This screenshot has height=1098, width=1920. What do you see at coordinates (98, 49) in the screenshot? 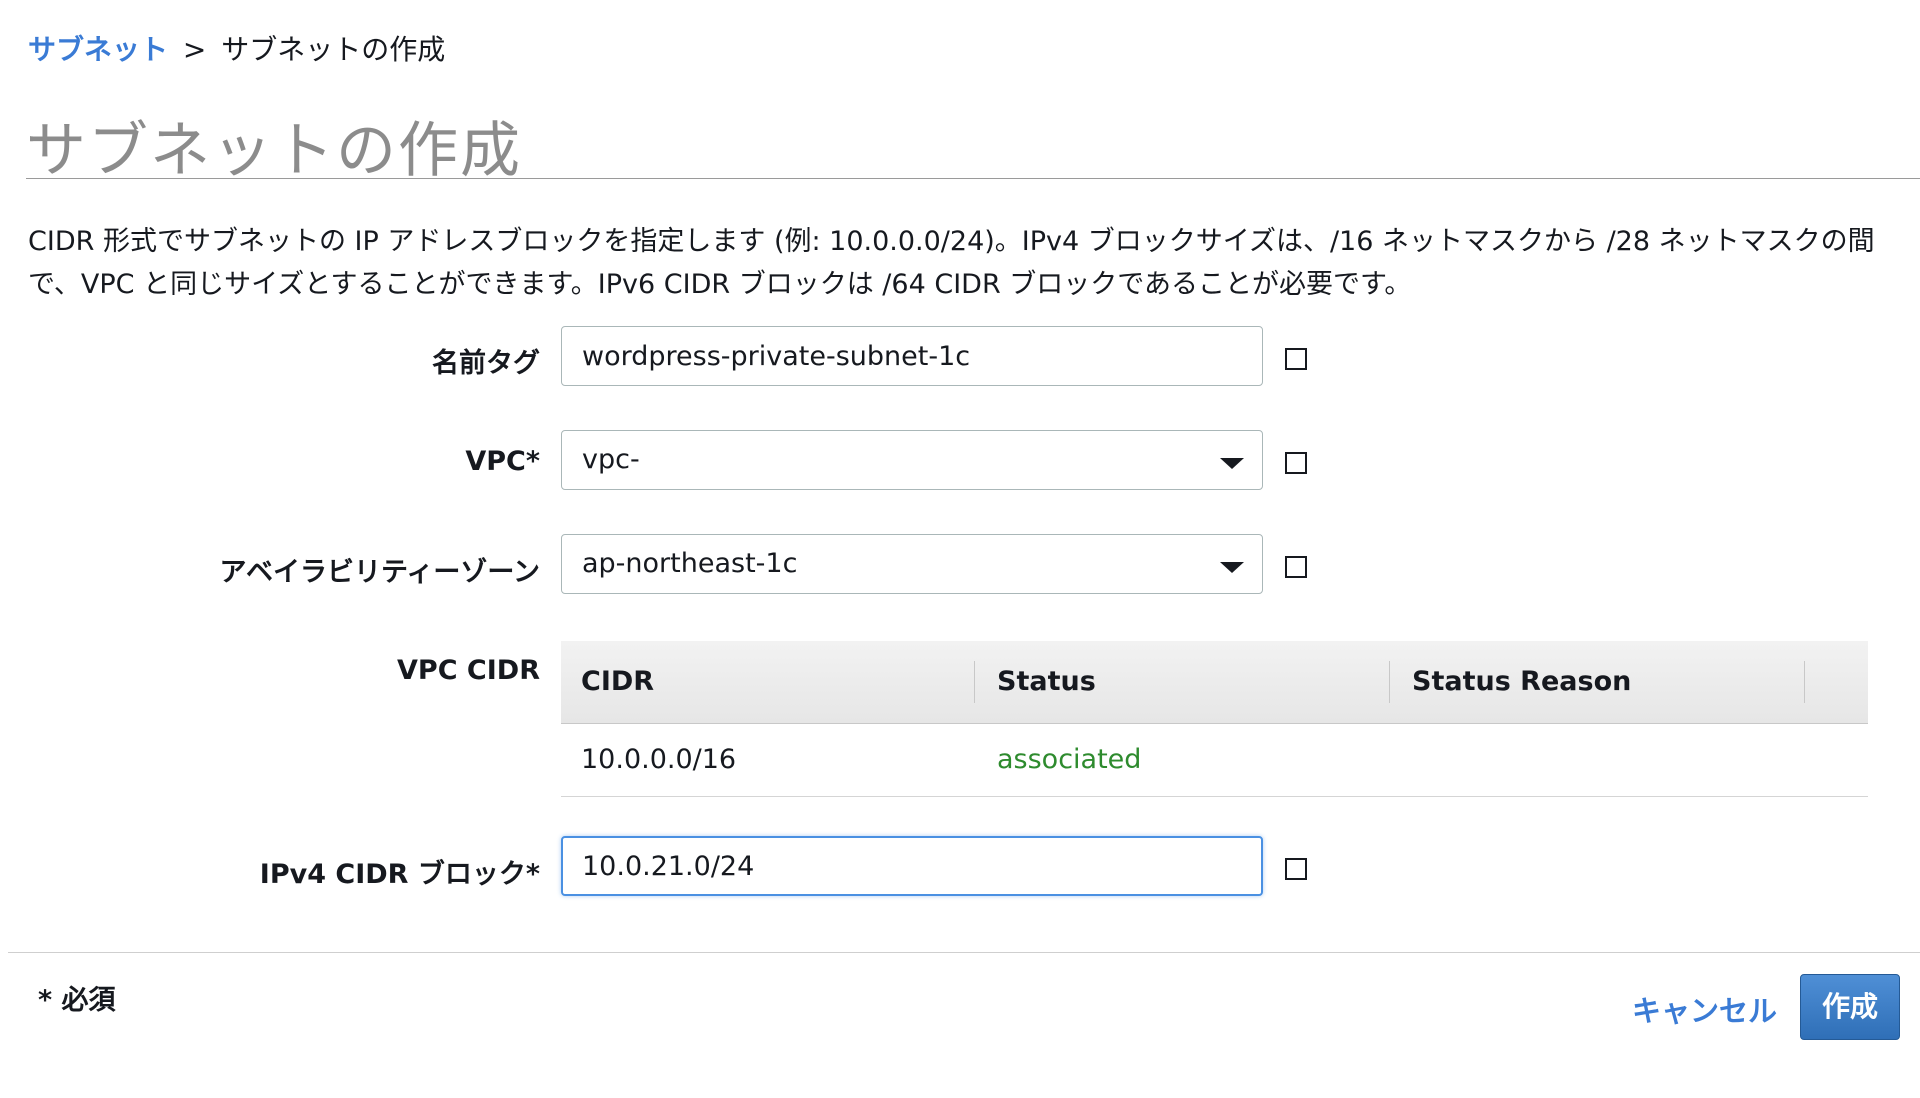
I see `breadcrumb-link-subnets: サブネット` at bounding box center [98, 49].